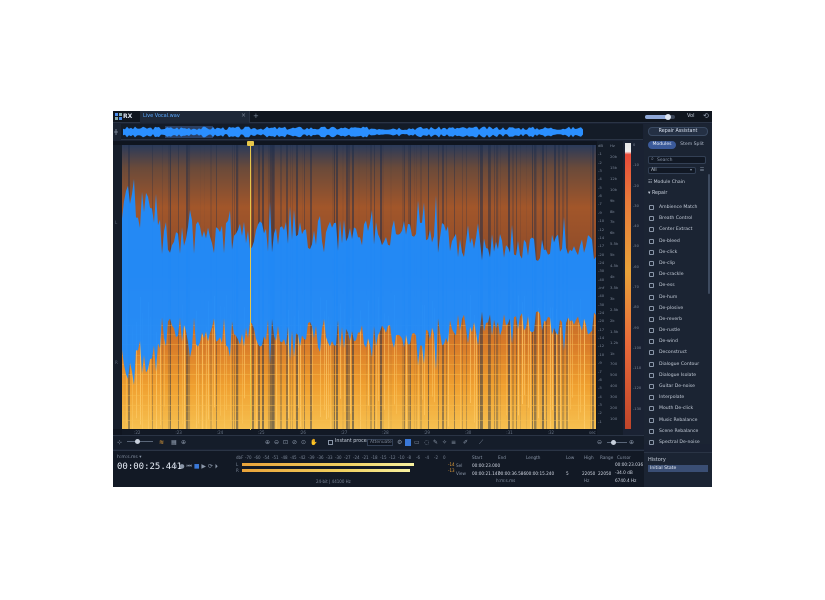  Describe the element at coordinates (677, 364) in the screenshot. I see `module-item: Dialogue Contour` at that location.